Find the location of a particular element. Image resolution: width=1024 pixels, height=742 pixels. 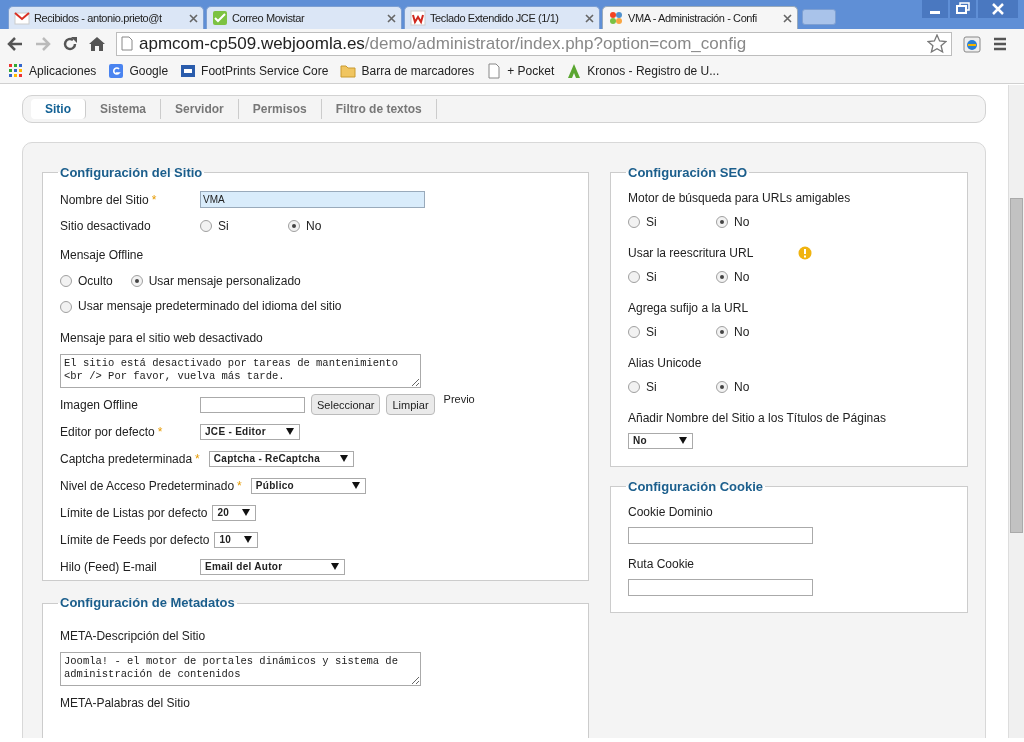

dropdown: JCE - Editor is located at coordinates (250, 431).